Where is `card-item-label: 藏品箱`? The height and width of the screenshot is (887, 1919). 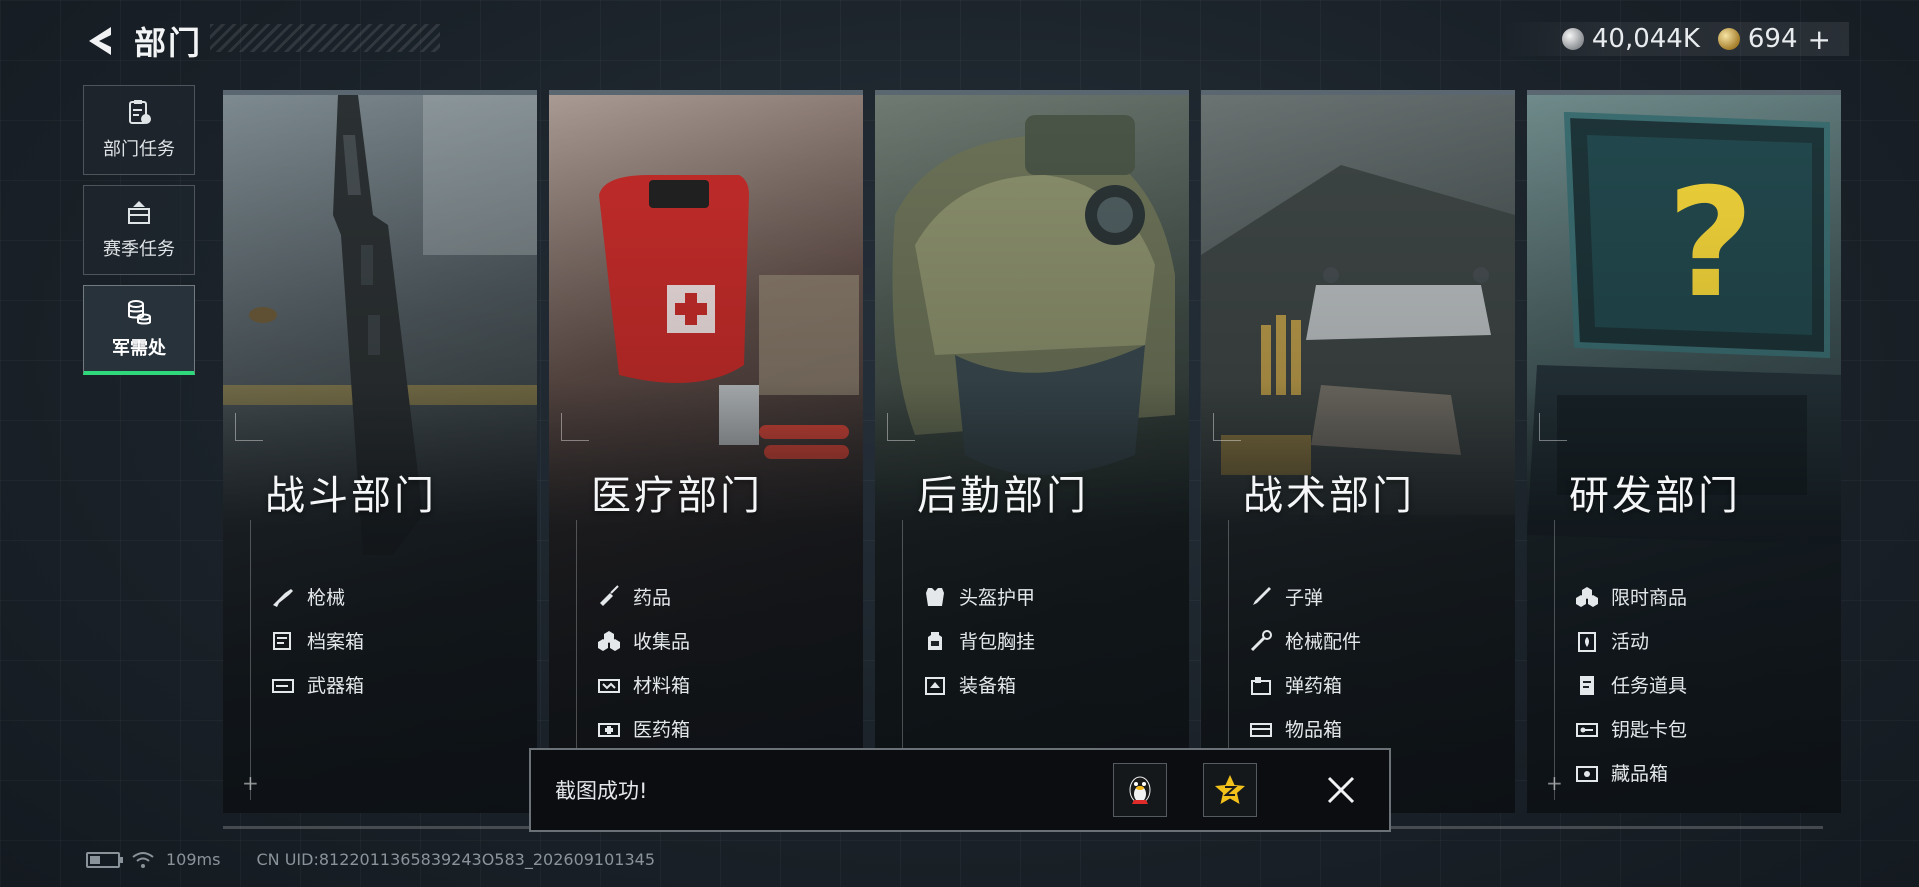
card-item-label: 藏品箱 is located at coordinates (1640, 774).